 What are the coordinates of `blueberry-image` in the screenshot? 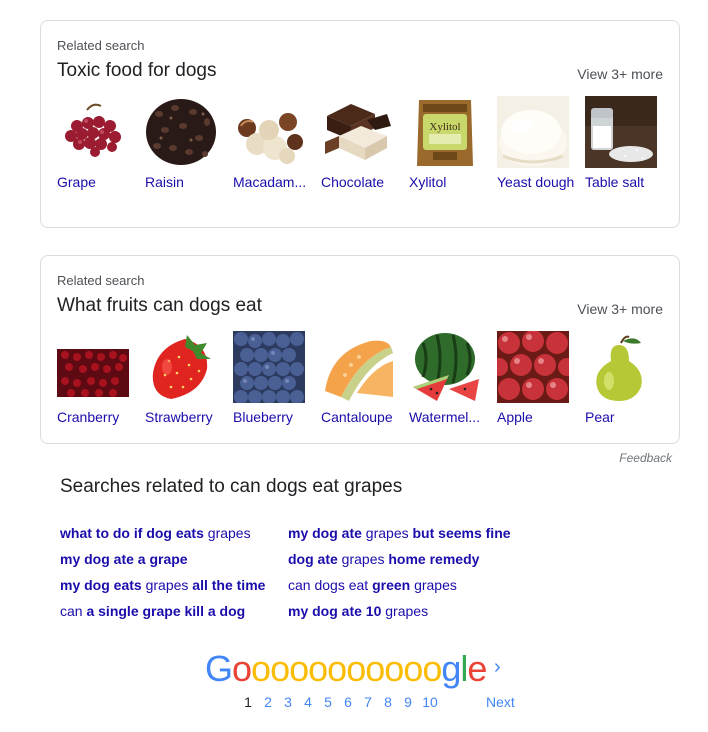 It's located at (269, 367).